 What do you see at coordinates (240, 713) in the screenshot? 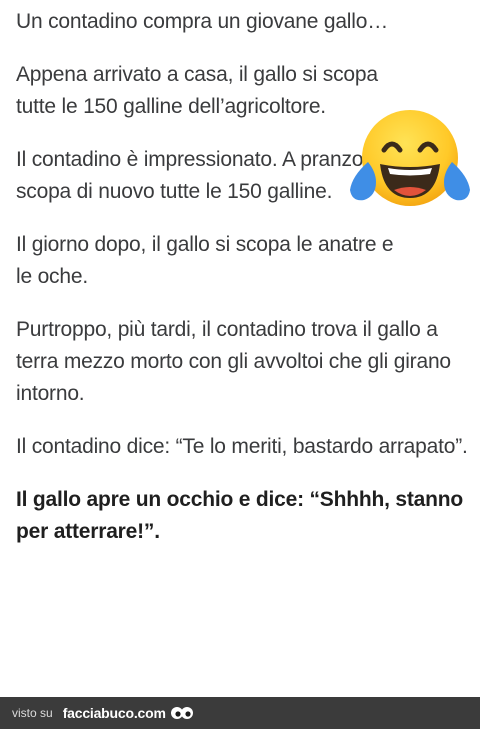
I see `footer-bar: visto su facciabuco.com` at bounding box center [240, 713].